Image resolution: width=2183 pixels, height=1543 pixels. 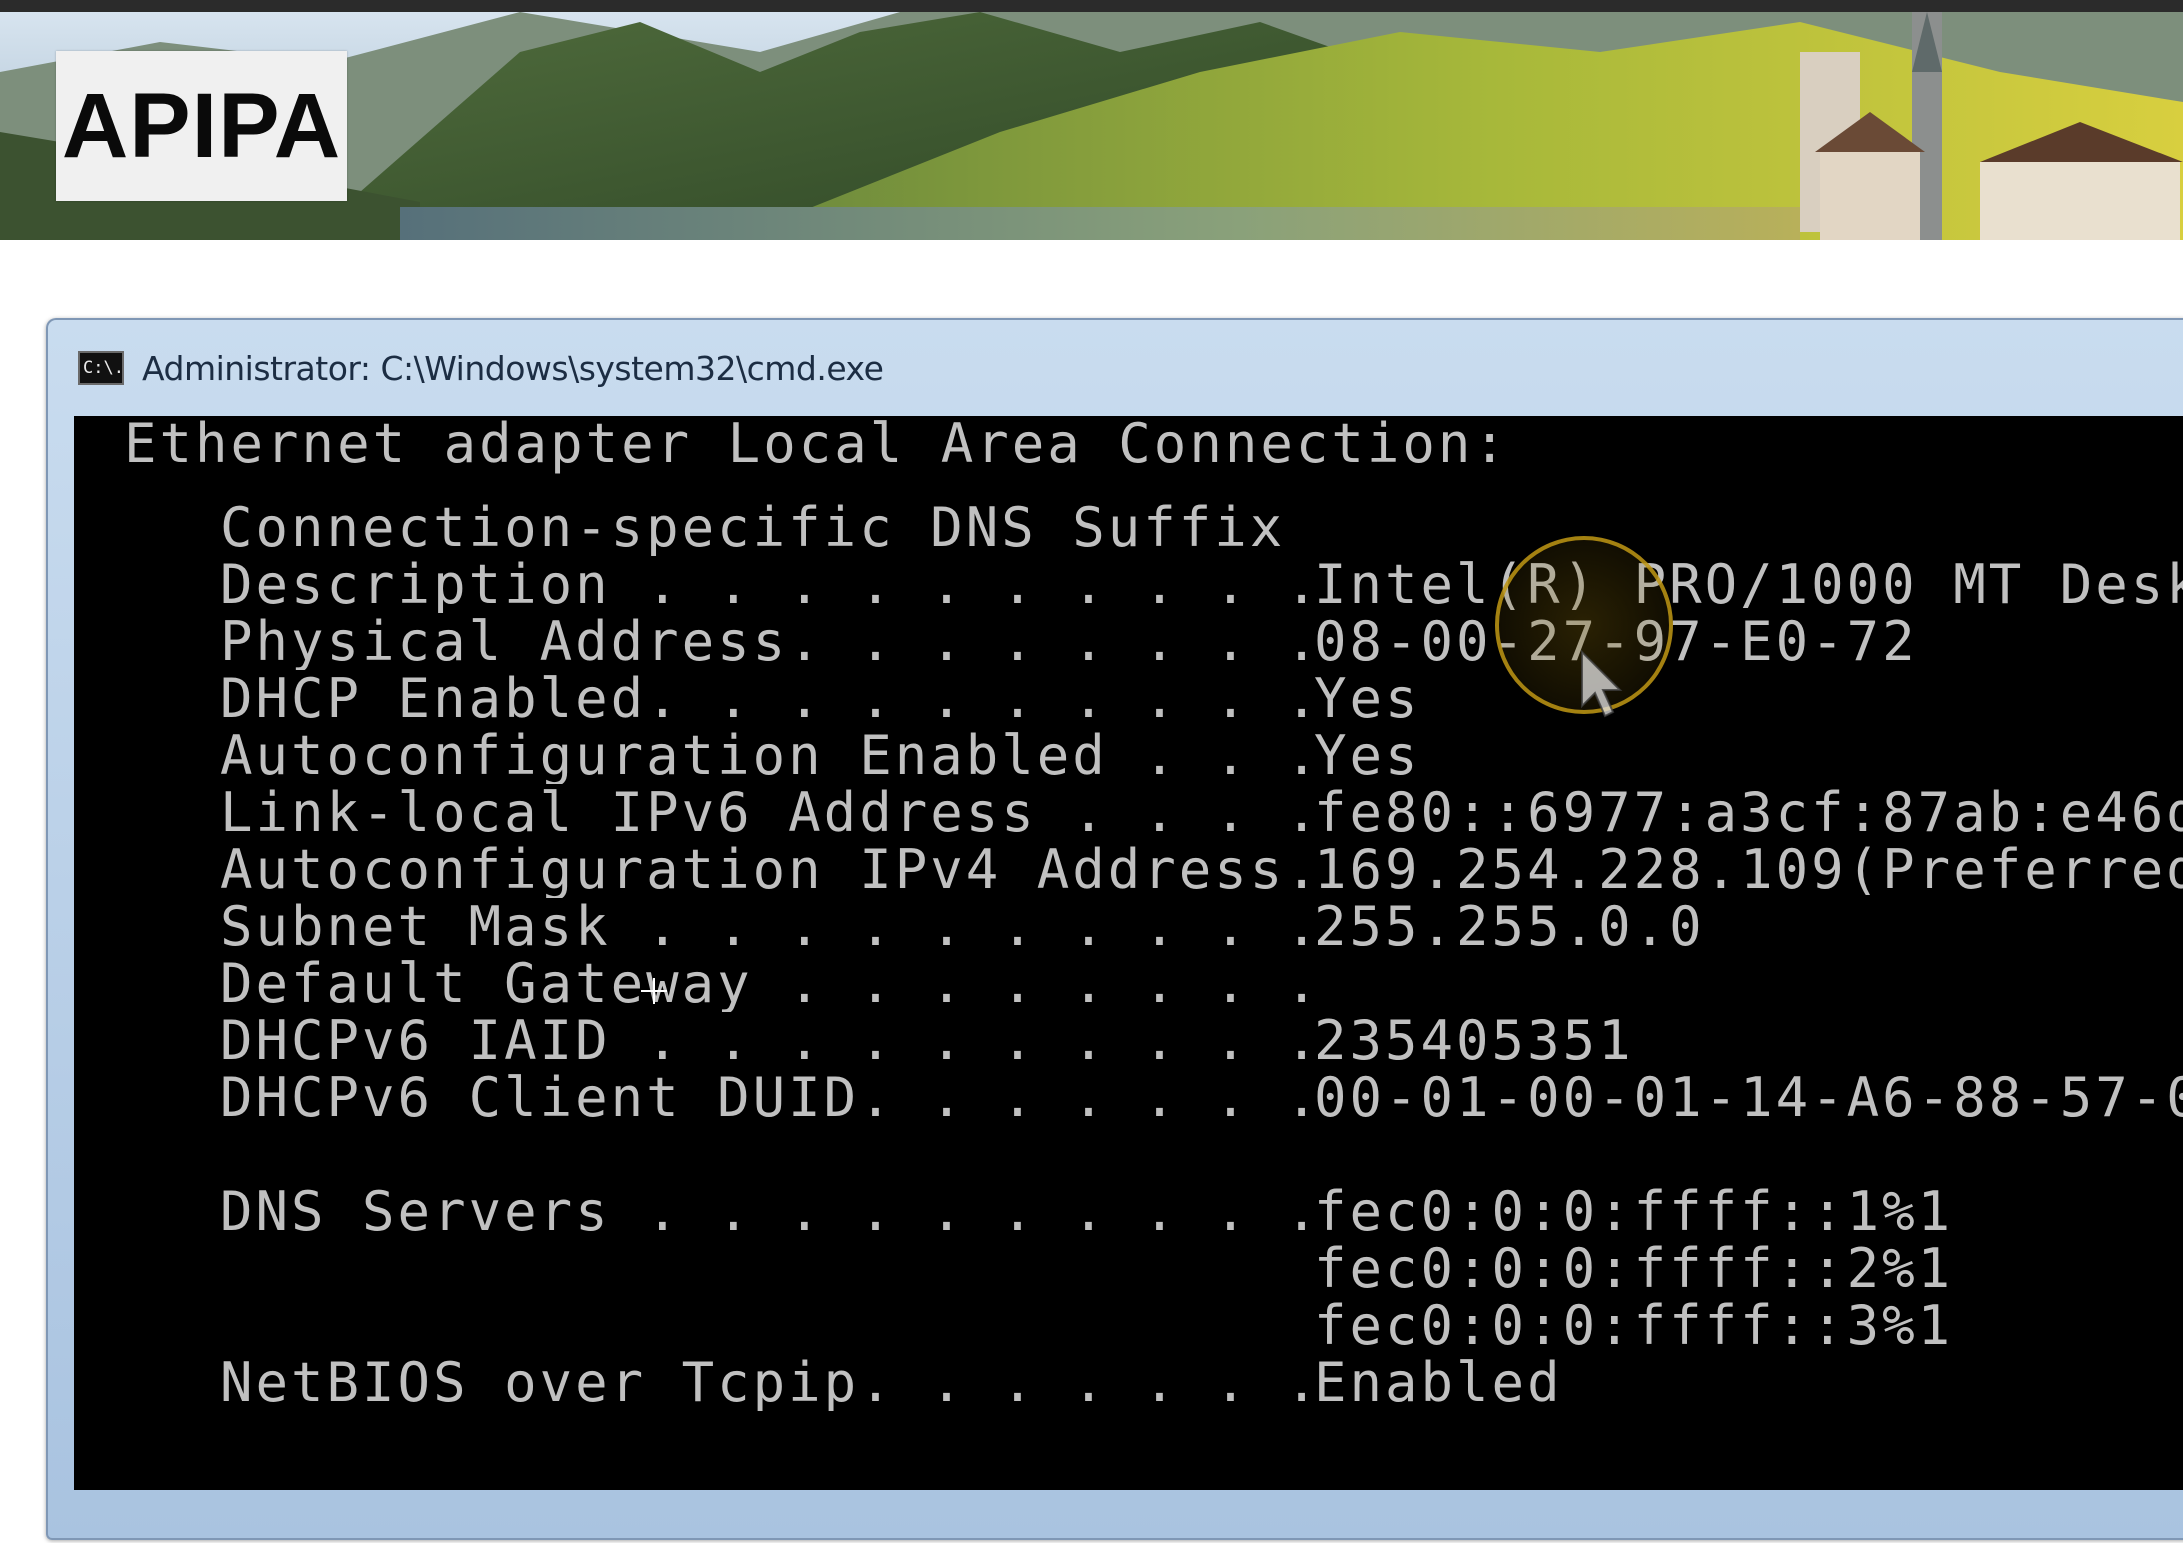 What do you see at coordinates (1748, 1097) in the screenshot?
I see `row-value: 00-01-00-01-14-A6-88-57-08-00` at bounding box center [1748, 1097].